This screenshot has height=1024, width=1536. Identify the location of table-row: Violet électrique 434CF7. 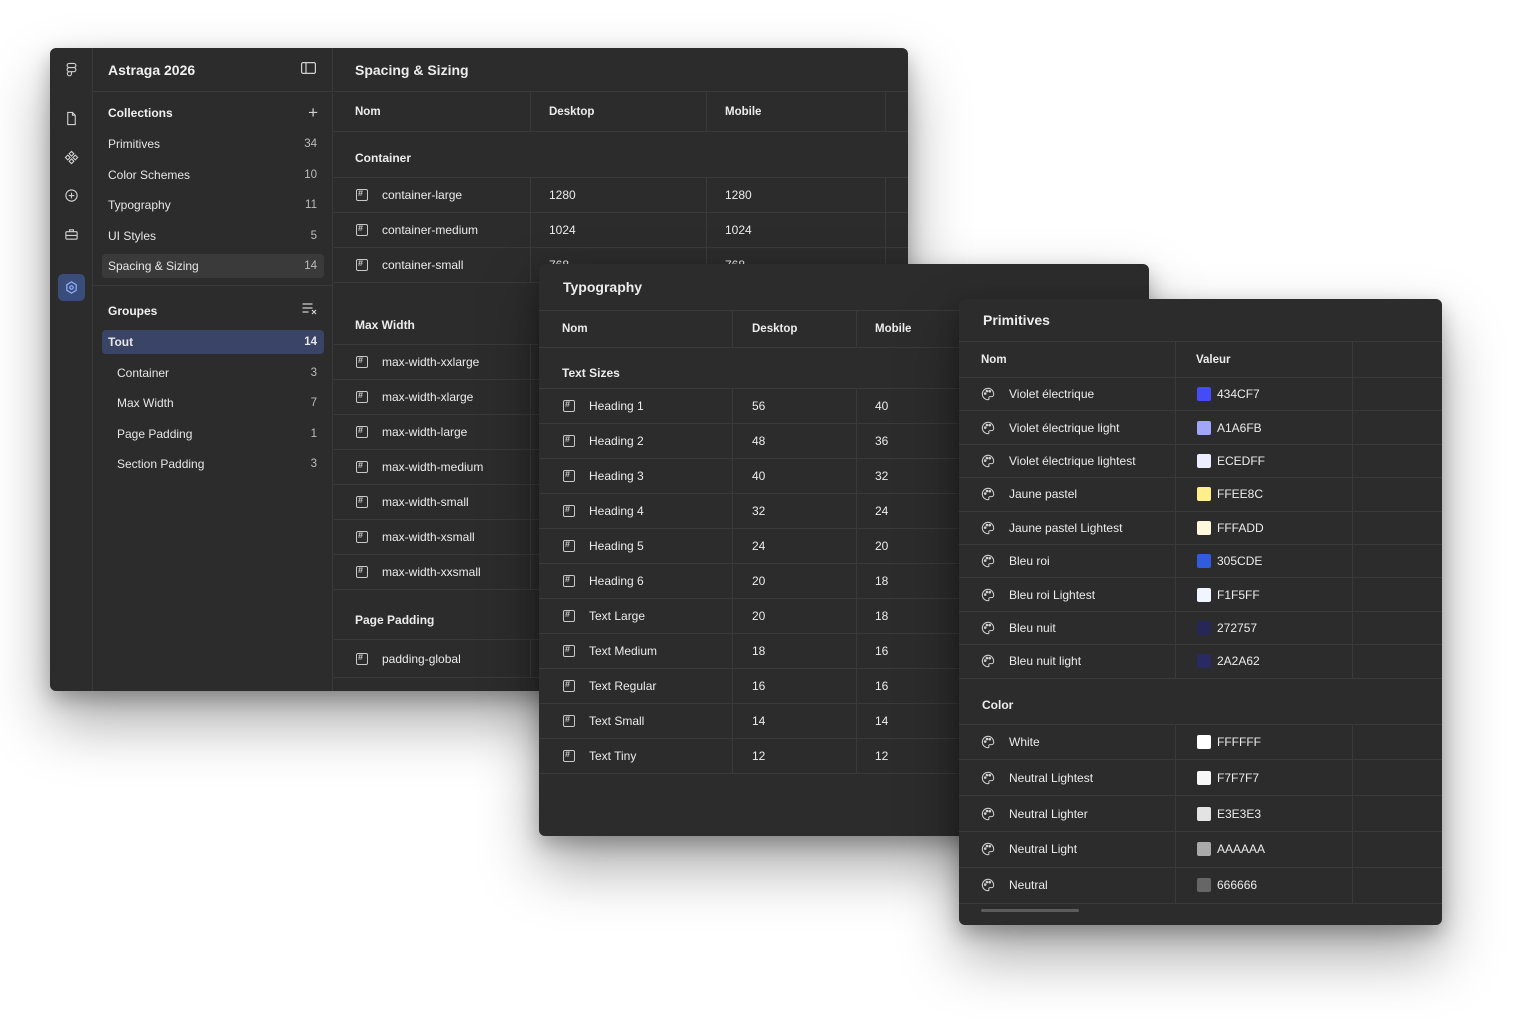
(1200, 395).